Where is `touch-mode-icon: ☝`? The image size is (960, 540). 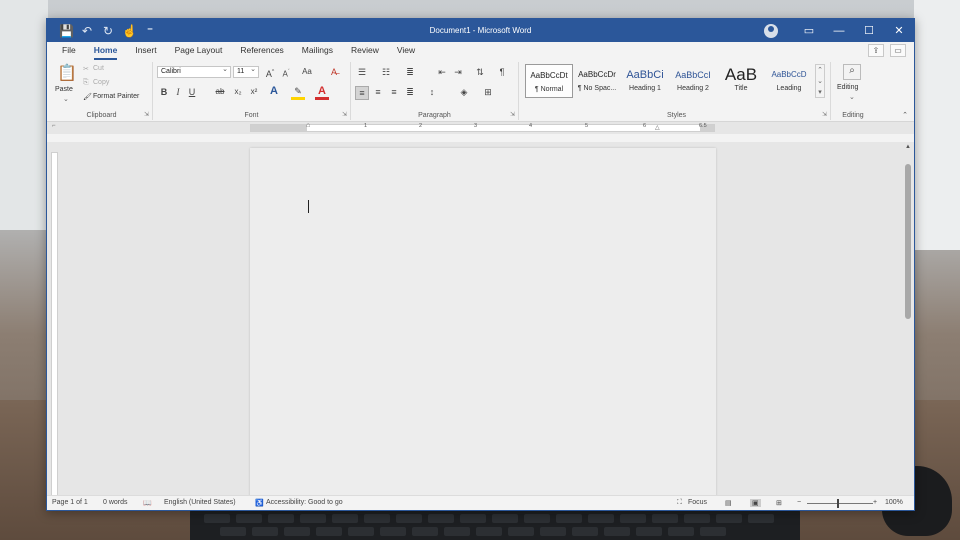 touch-mode-icon: ☝ is located at coordinates (129, 31).